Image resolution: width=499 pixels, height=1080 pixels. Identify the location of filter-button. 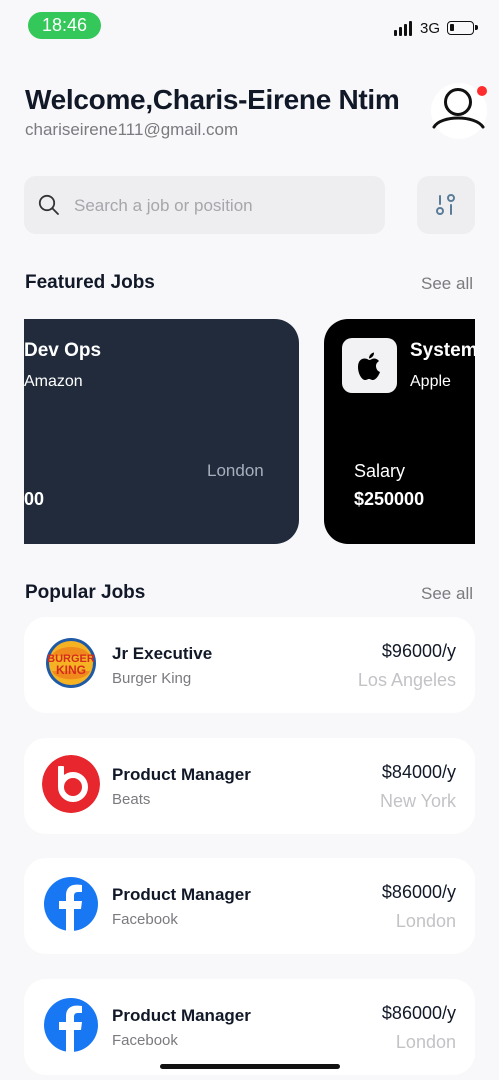
(446, 205).